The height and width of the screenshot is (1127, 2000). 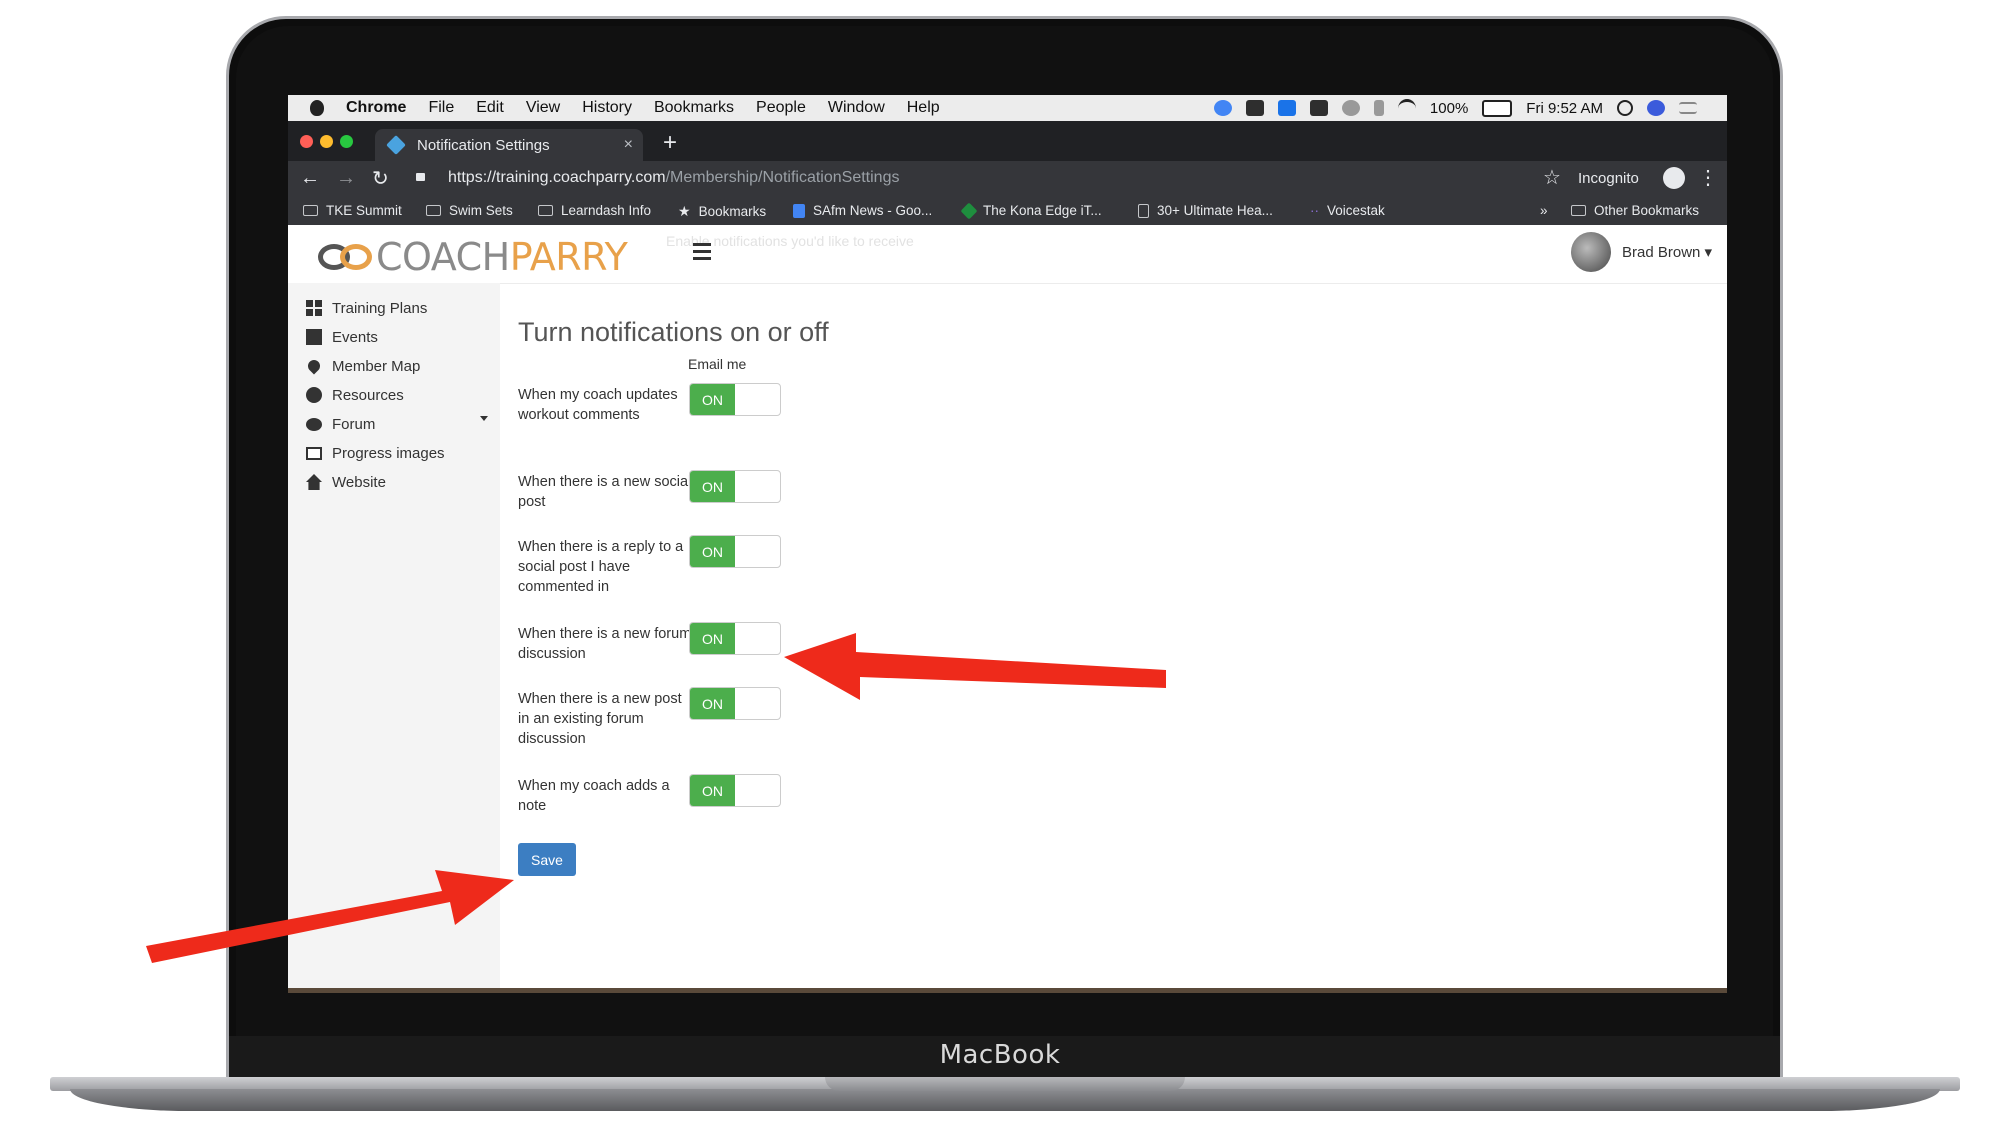 What do you see at coordinates (975, 666) in the screenshot?
I see `arrow-to-forum-toggle` at bounding box center [975, 666].